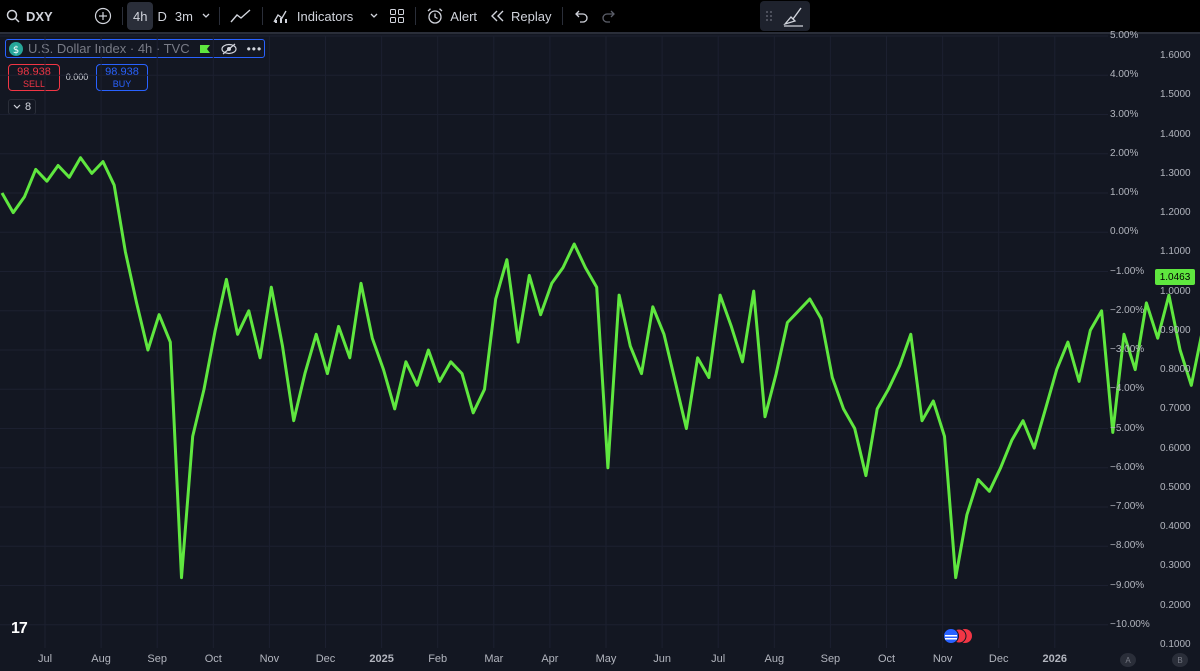 The height and width of the screenshot is (671, 1200). I want to click on price-tick-label: 0.6000, so click(1175, 448).